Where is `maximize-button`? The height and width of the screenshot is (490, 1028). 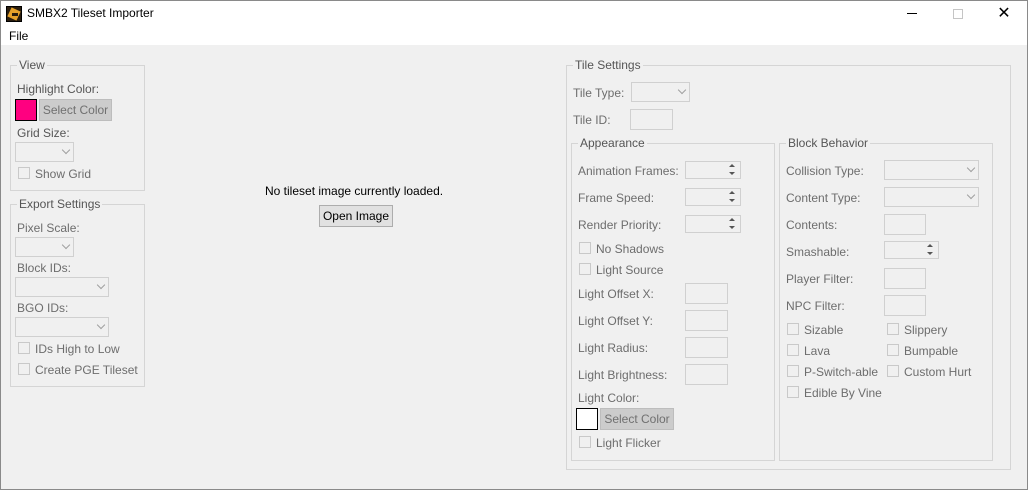 maximize-button is located at coordinates (958, 13).